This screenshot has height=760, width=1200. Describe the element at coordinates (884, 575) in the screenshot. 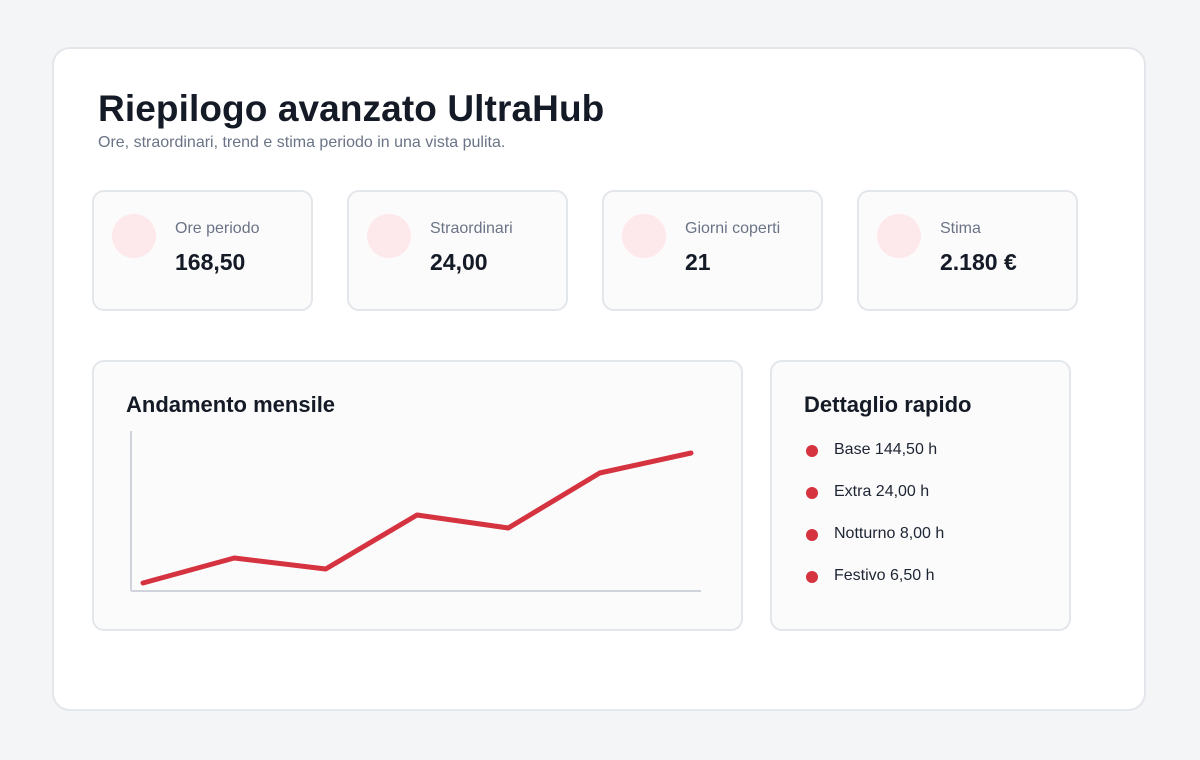

I see `detail-item-text: Festivo 6,50 h` at that location.